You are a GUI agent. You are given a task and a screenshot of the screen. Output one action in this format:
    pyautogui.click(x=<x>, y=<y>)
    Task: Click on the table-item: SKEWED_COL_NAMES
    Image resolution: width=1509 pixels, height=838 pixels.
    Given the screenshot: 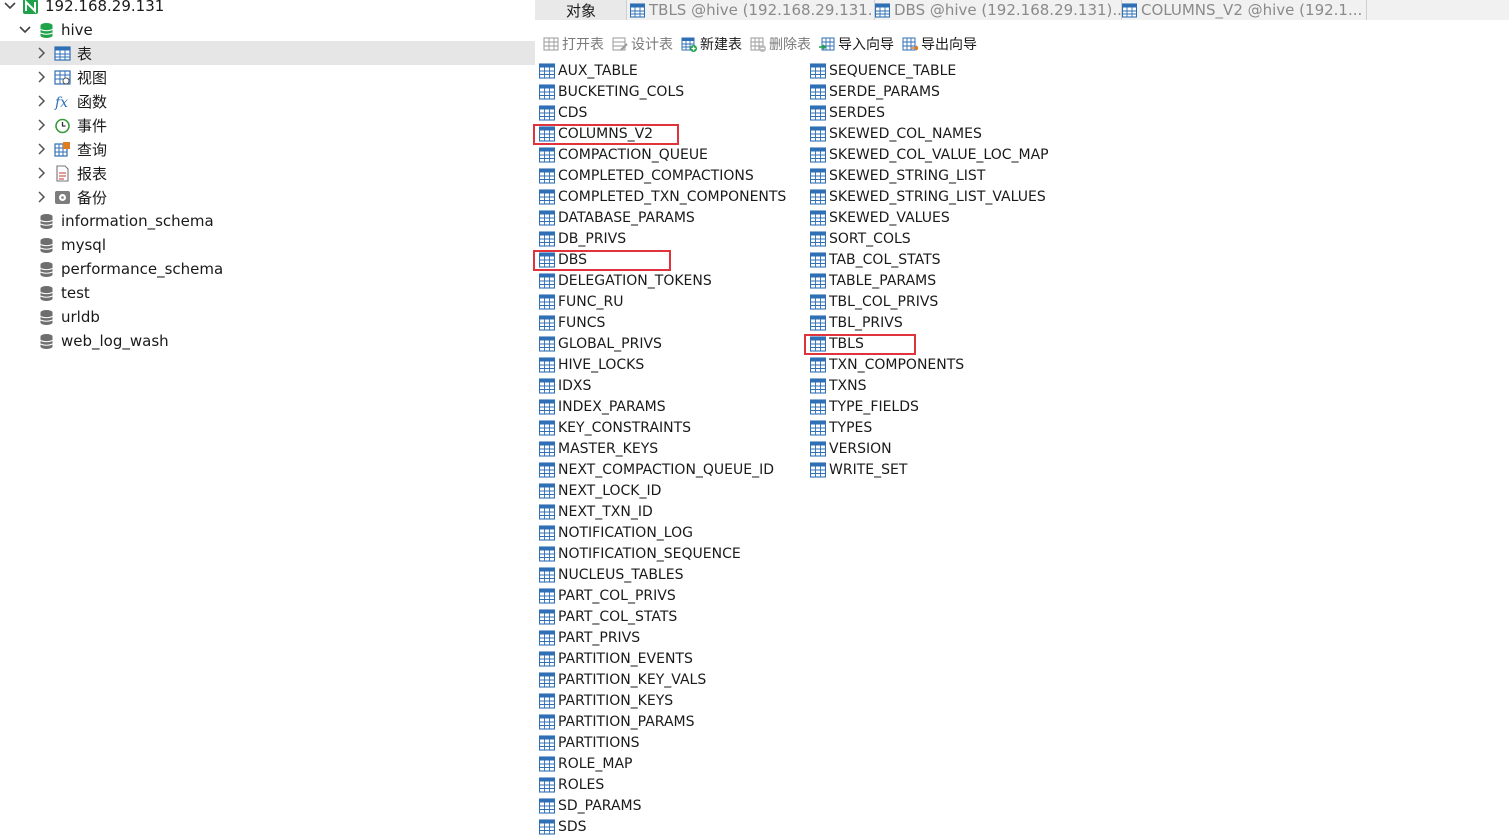 What is the action you would take?
    pyautogui.click(x=896, y=133)
    